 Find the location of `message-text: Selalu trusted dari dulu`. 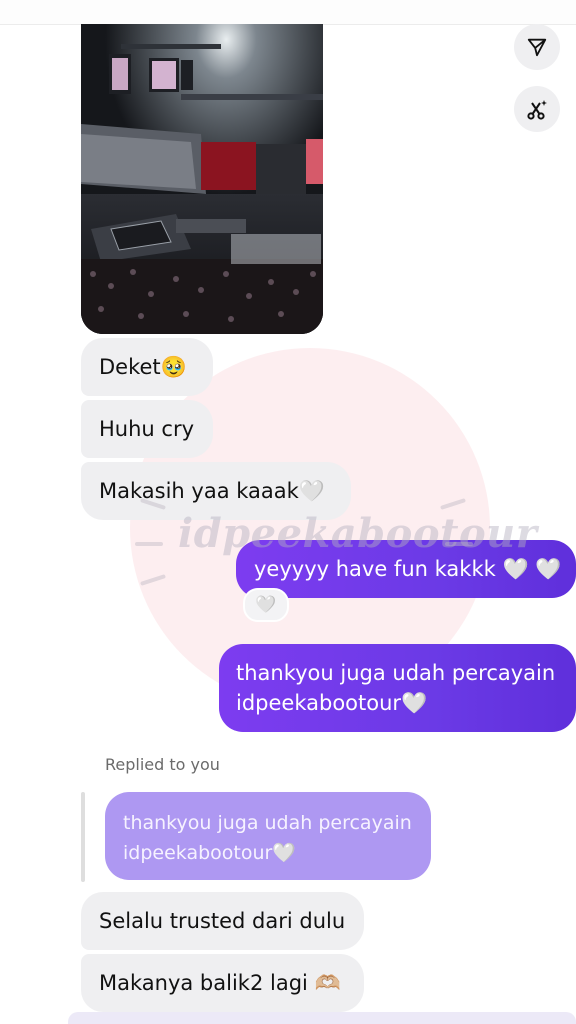

message-text: Selalu trusted dari dulu is located at coordinates (222, 921).